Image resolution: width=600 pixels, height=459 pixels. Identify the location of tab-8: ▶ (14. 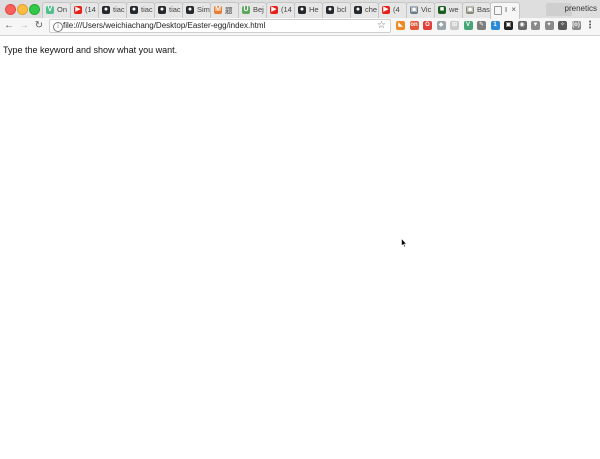
(280, 10).